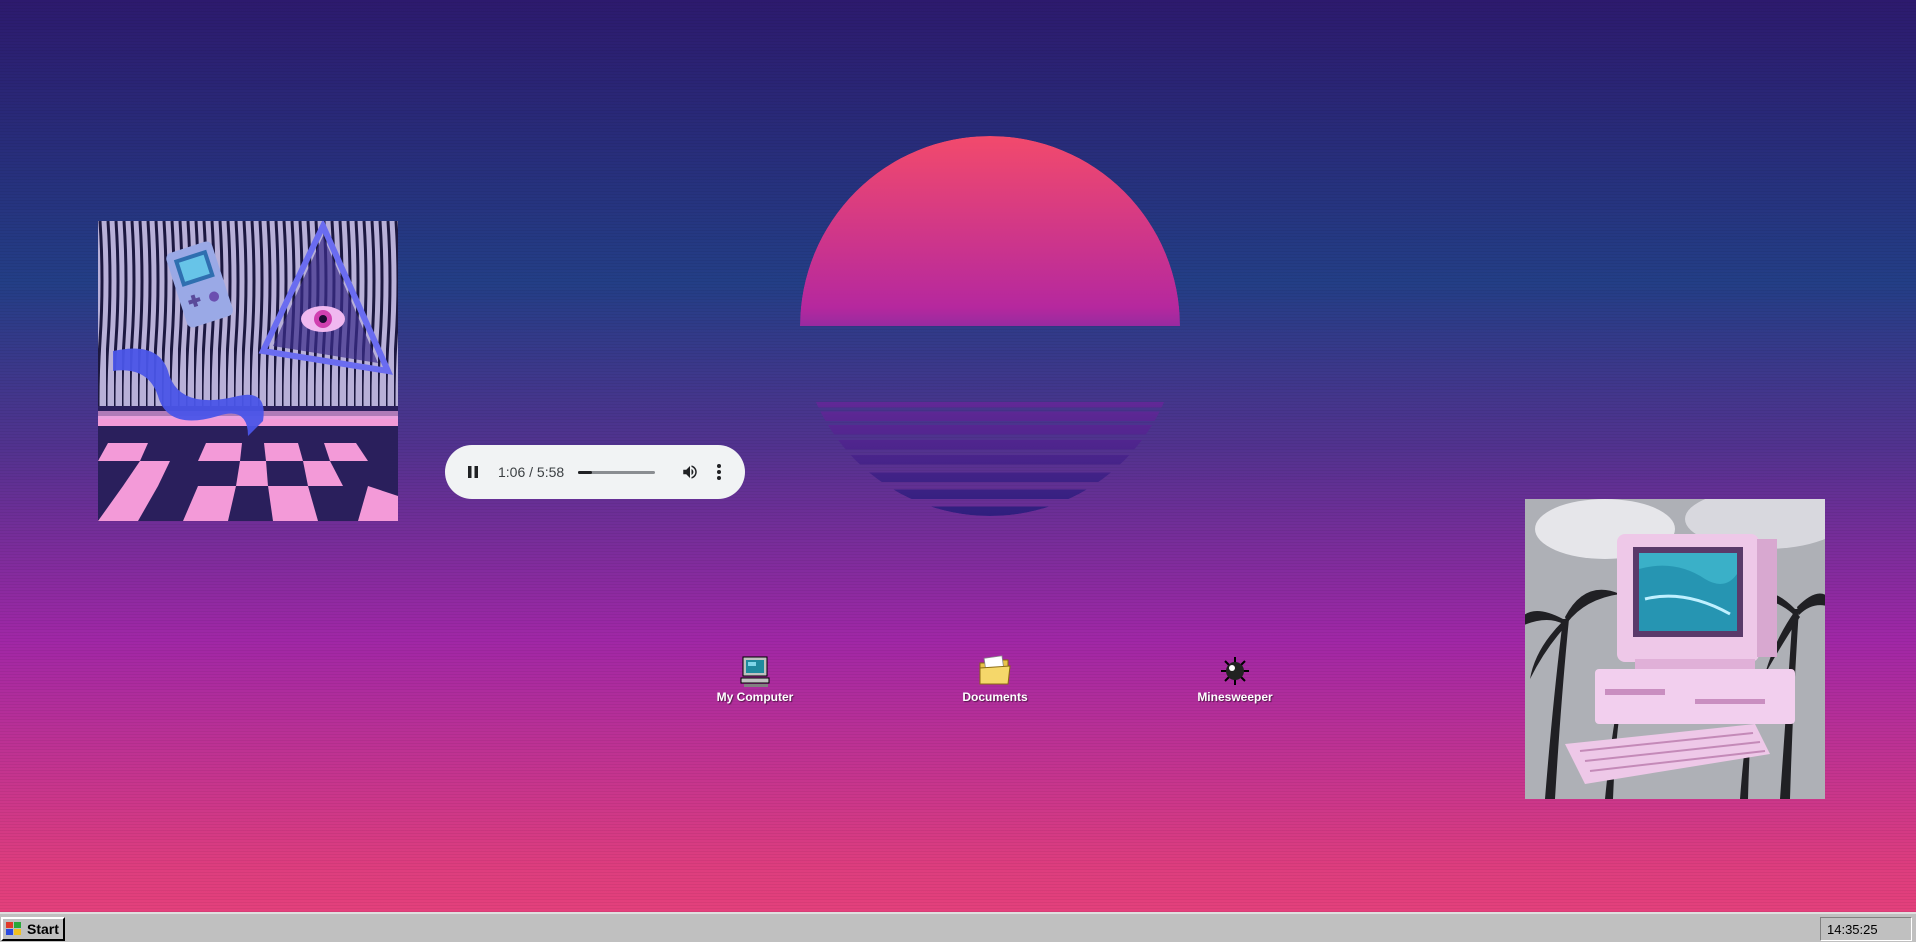 Image resolution: width=1916 pixels, height=942 pixels. I want to click on desktop-icon-label: My Computer, so click(755, 697).